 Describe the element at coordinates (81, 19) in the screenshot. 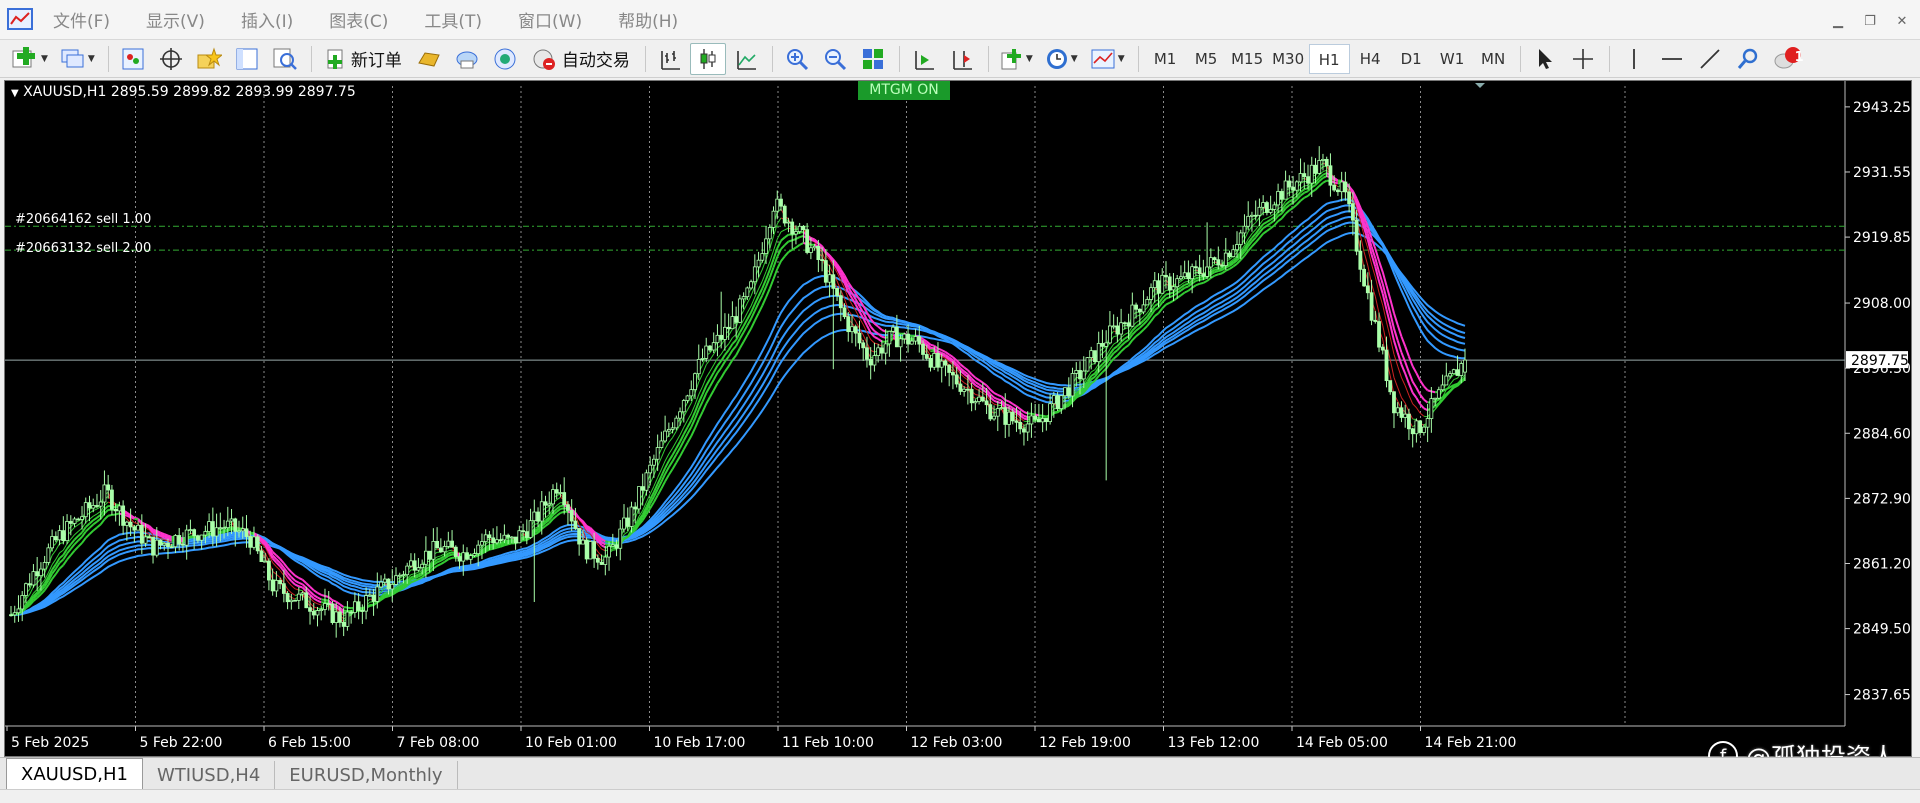

I see `menu-item: 文件(F)` at that location.